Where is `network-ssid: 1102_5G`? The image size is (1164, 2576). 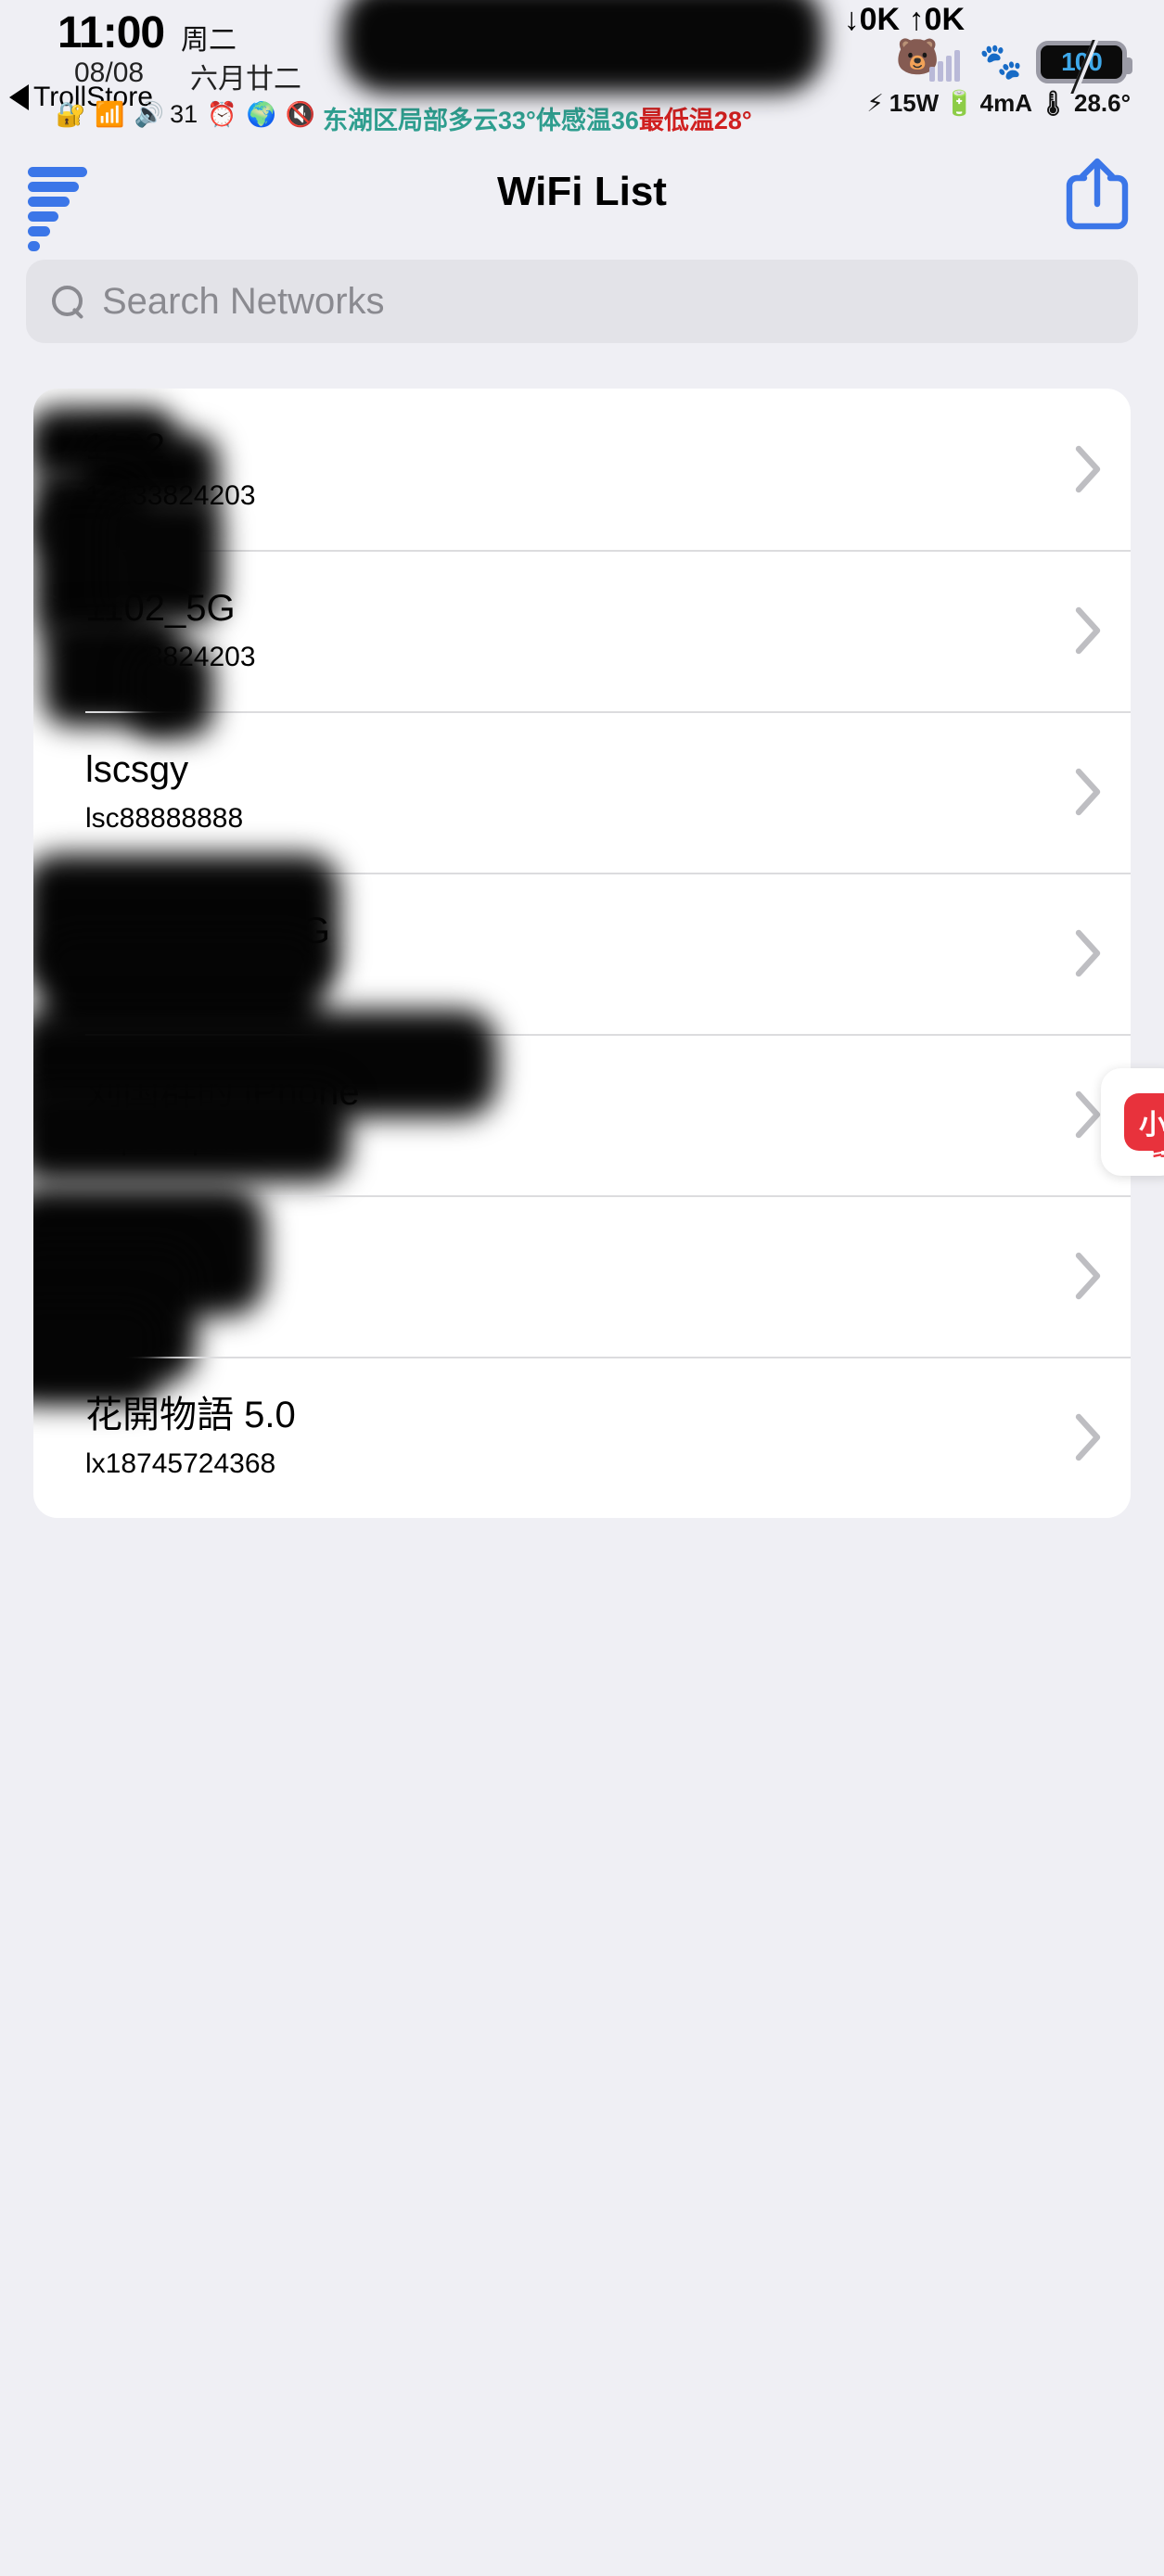
network-ssid: 1102_5G is located at coordinates (160, 608).